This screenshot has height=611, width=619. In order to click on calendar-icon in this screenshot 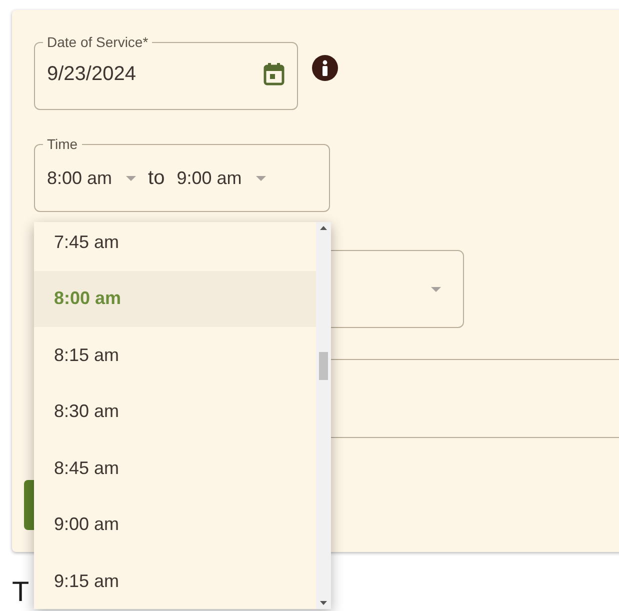, I will do `click(274, 74)`.